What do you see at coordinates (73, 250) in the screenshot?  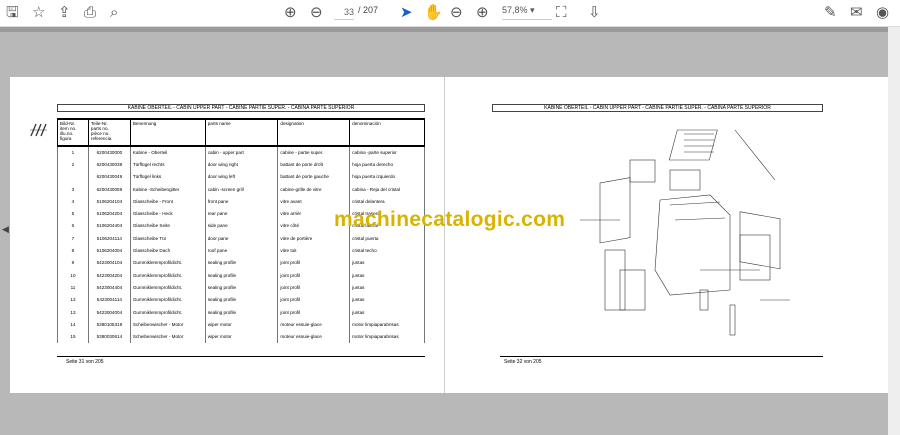 I see `table-cell: 8` at bounding box center [73, 250].